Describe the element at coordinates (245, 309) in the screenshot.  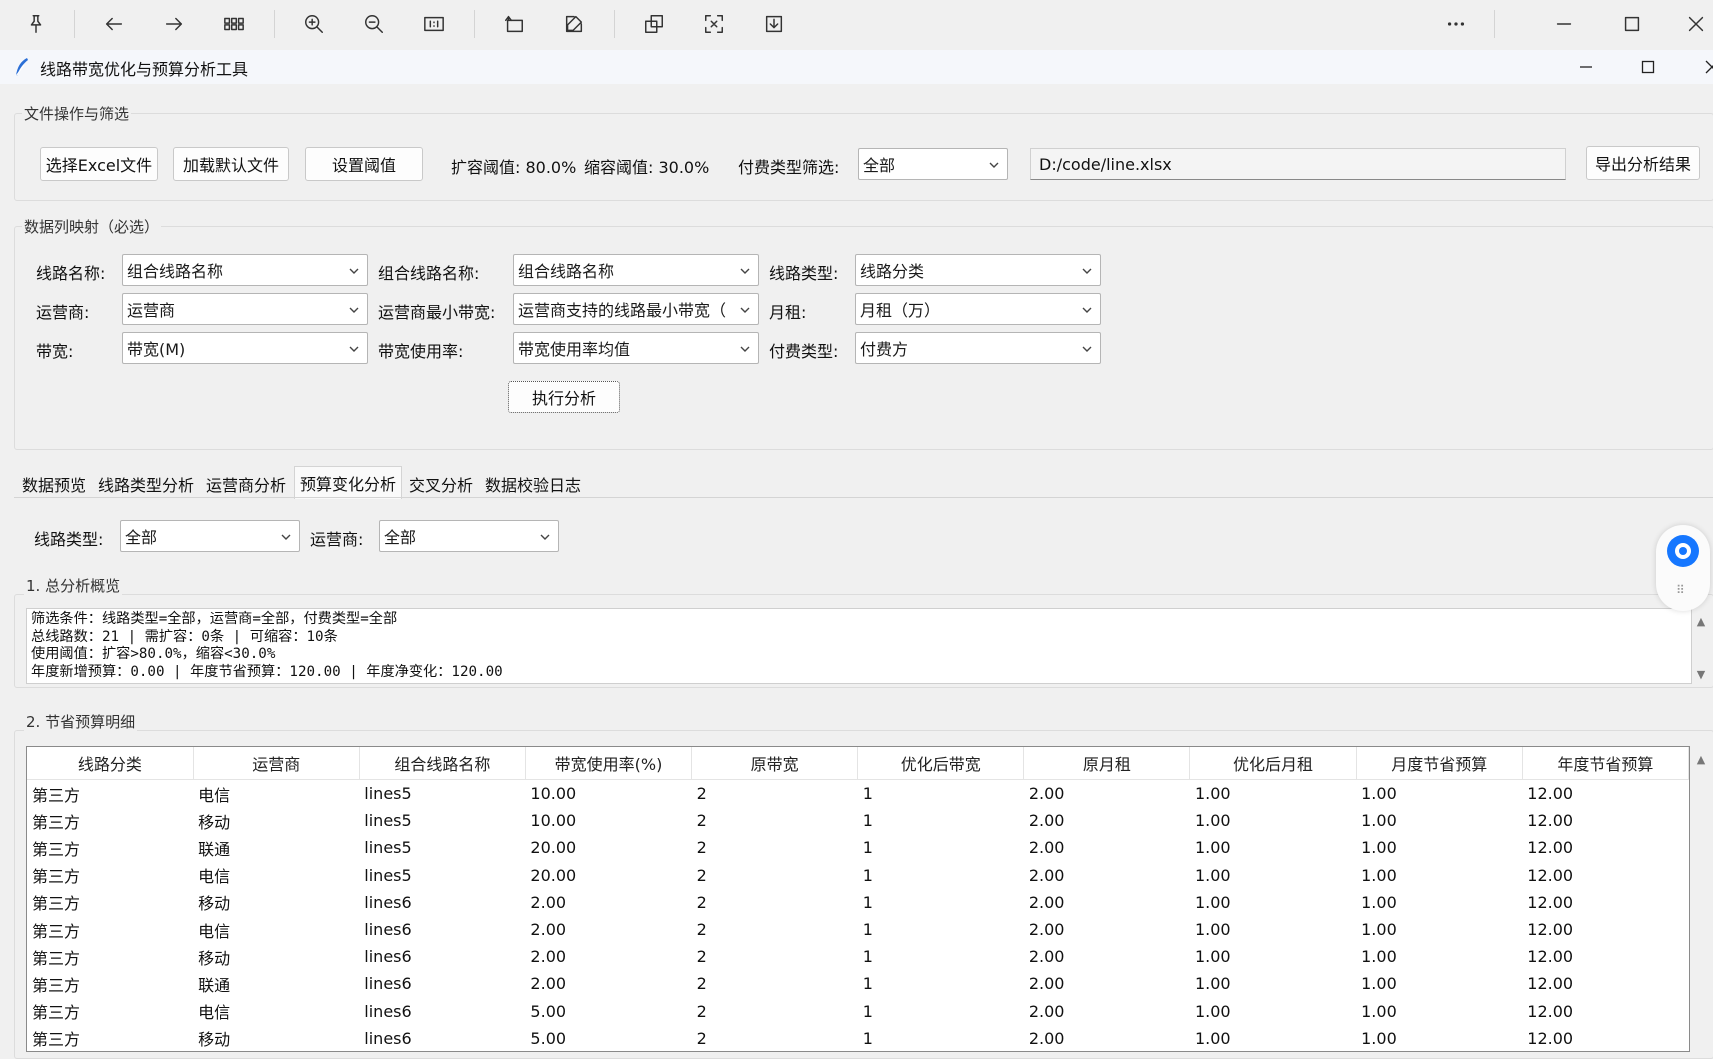
I see `operator-select: 运营商` at that location.